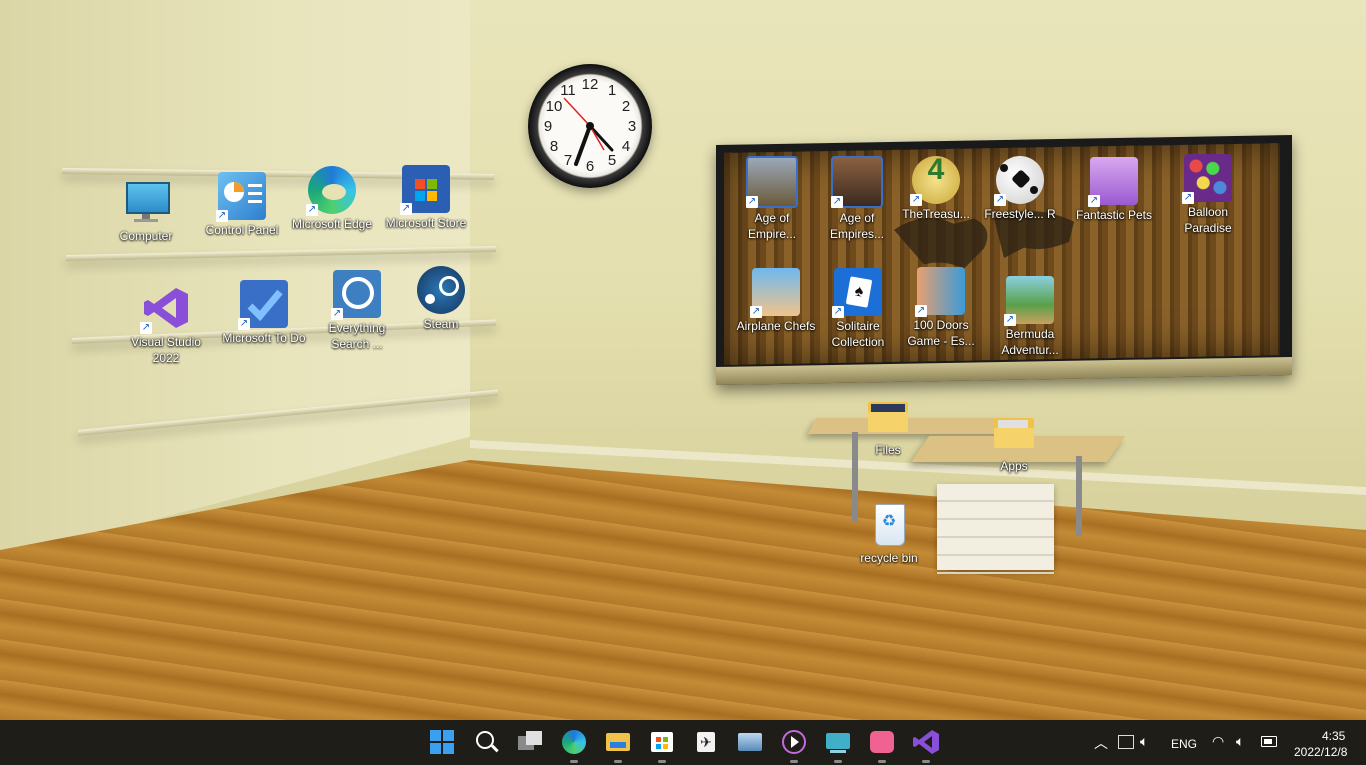  Describe the element at coordinates (574, 742) in the screenshot. I see `edge-icon` at that location.